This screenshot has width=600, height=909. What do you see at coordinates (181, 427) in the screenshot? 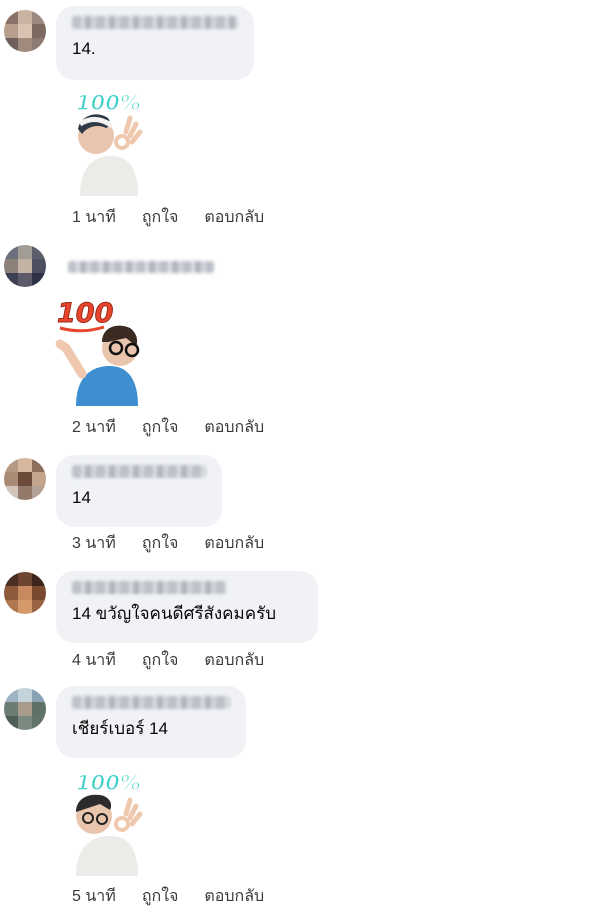
I see `comment-actions: 2 นาที ถูกใจ ตอบกลับ` at bounding box center [181, 427].